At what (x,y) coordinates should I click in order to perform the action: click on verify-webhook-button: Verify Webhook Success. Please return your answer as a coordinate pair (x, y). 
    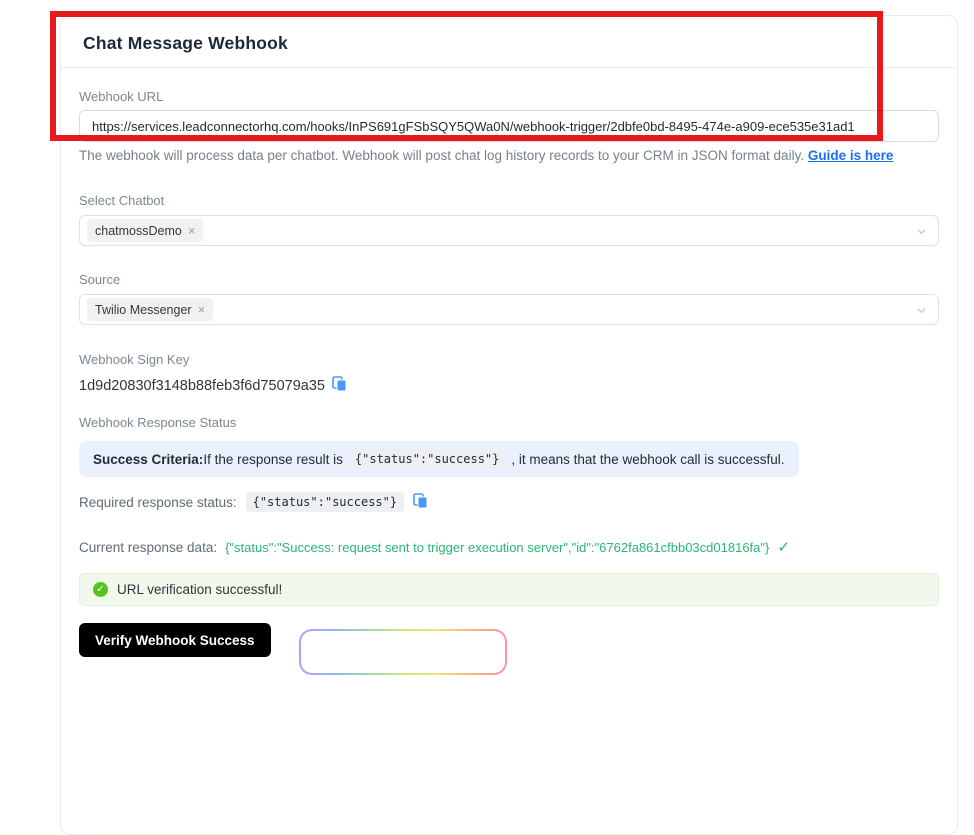
    Looking at the image, I should click on (175, 640).